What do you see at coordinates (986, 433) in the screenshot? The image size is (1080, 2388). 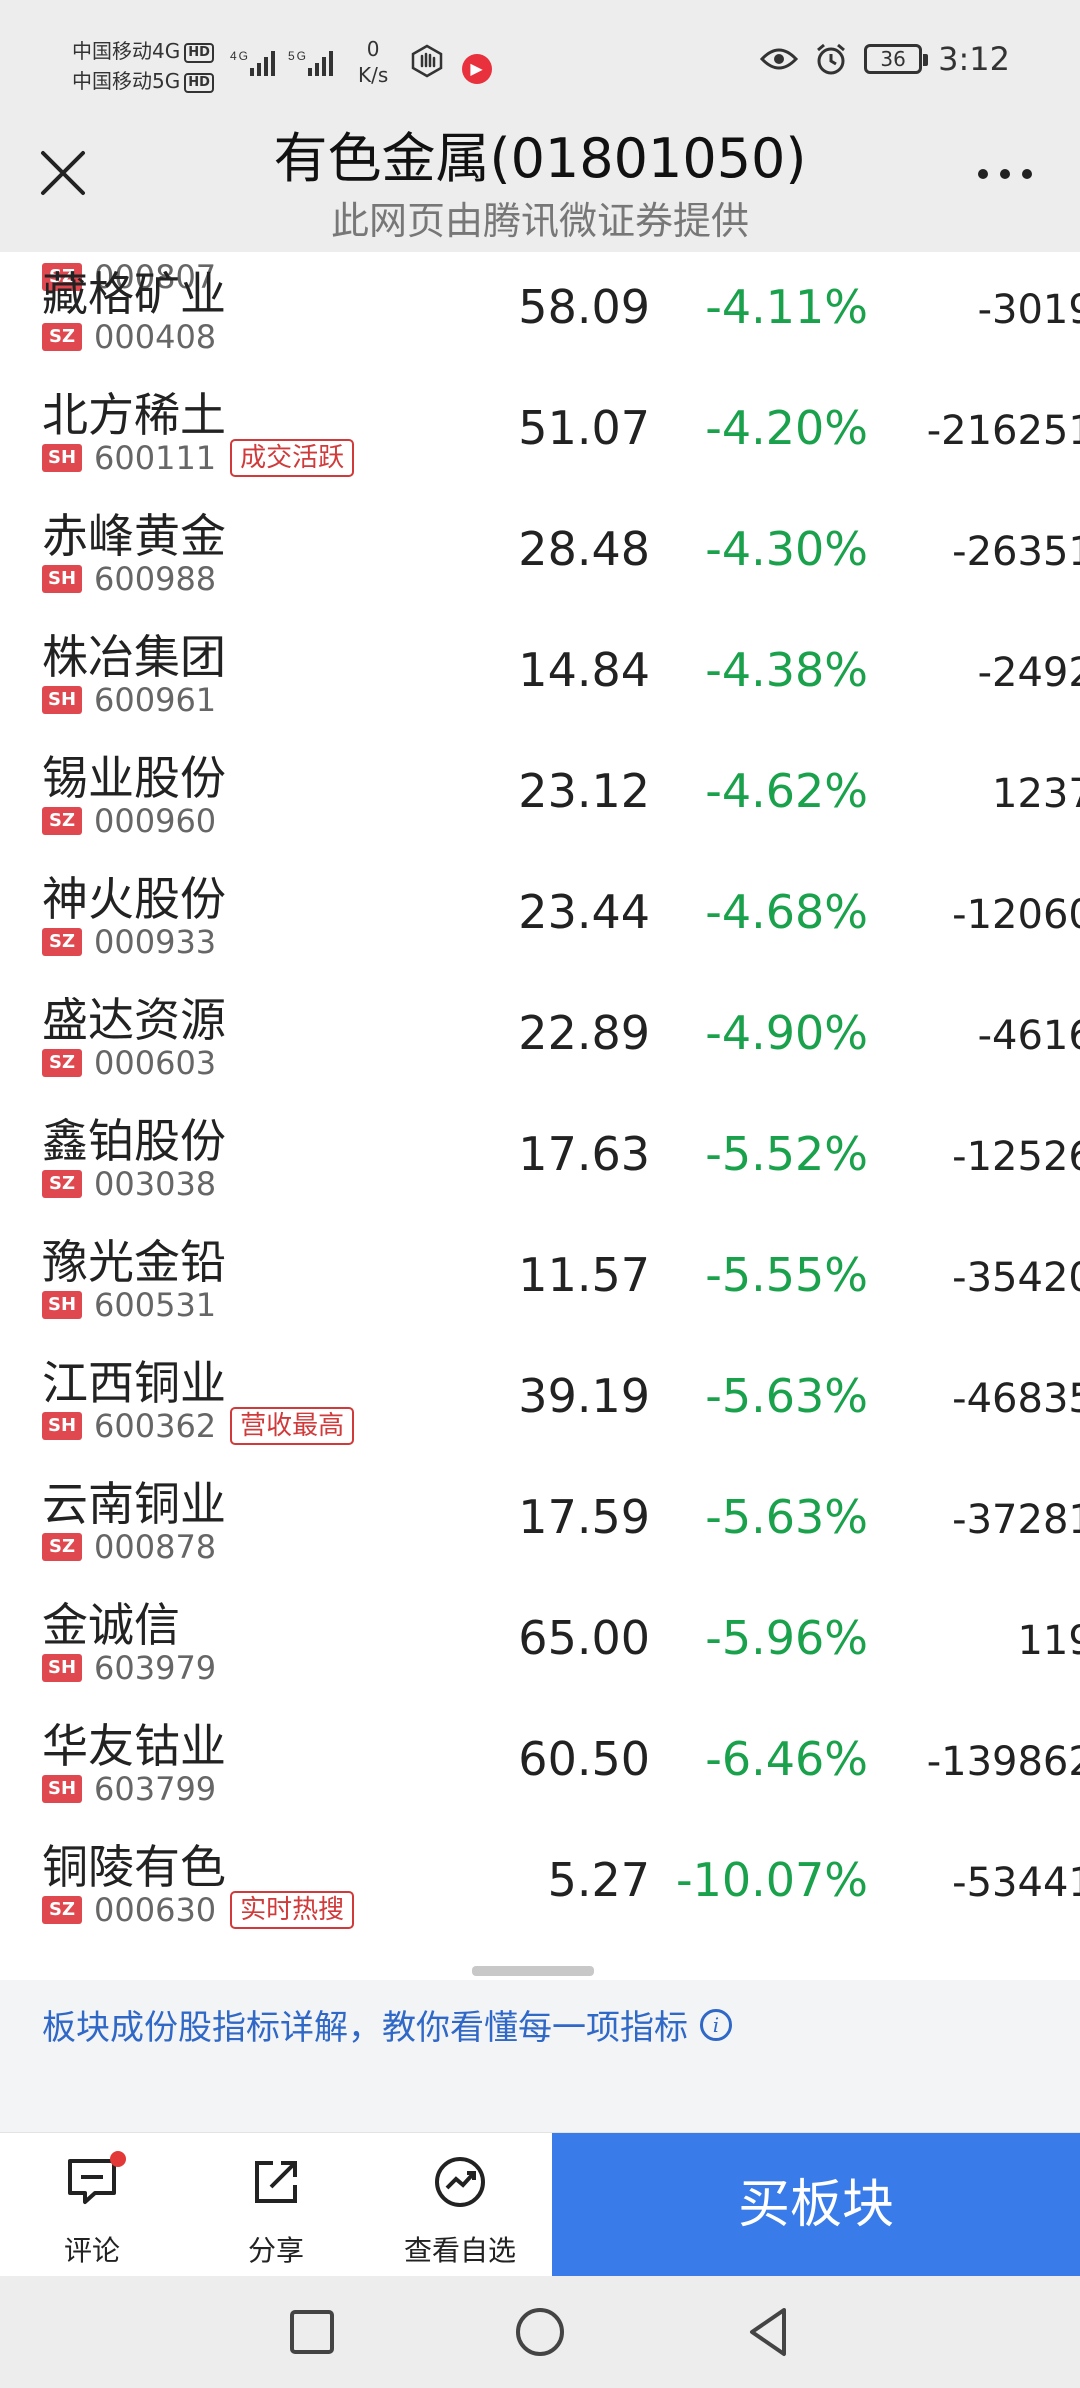 I see `net-flow-cell: -216251.4` at bounding box center [986, 433].